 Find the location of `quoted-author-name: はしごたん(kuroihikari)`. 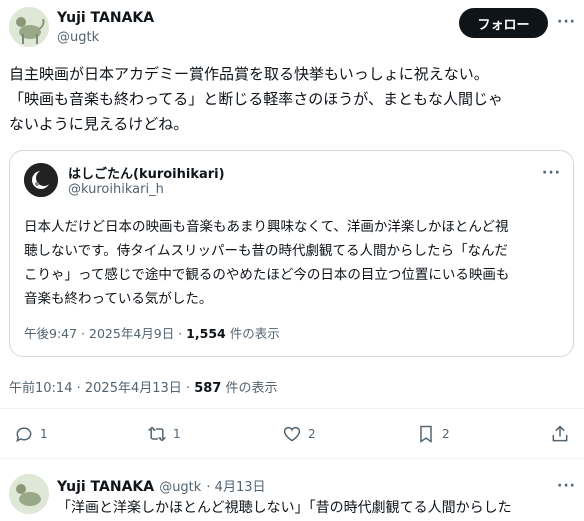

quoted-author-name: はしごたん(kuroihikari) is located at coordinates (146, 172).